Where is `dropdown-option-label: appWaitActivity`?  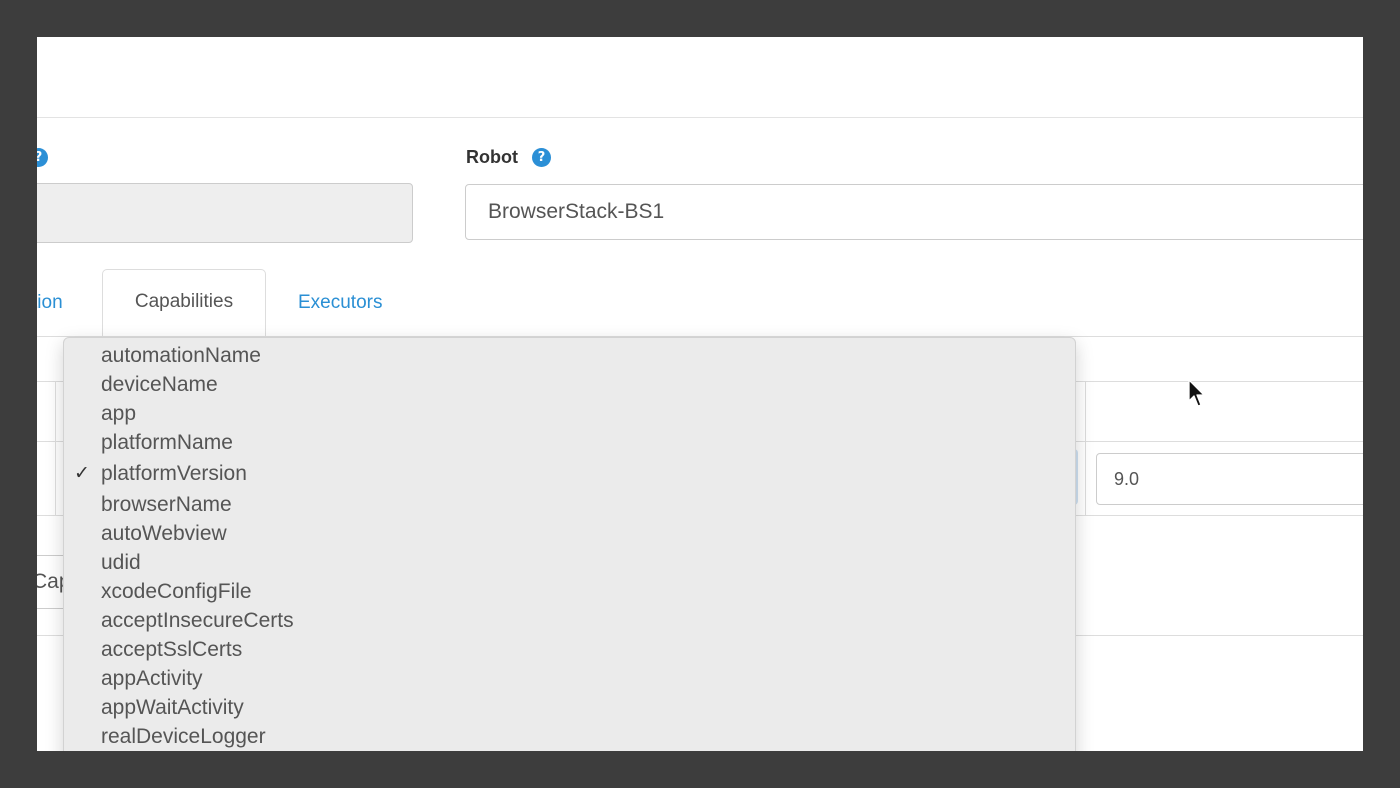 dropdown-option-label: appWaitActivity is located at coordinates (172, 707).